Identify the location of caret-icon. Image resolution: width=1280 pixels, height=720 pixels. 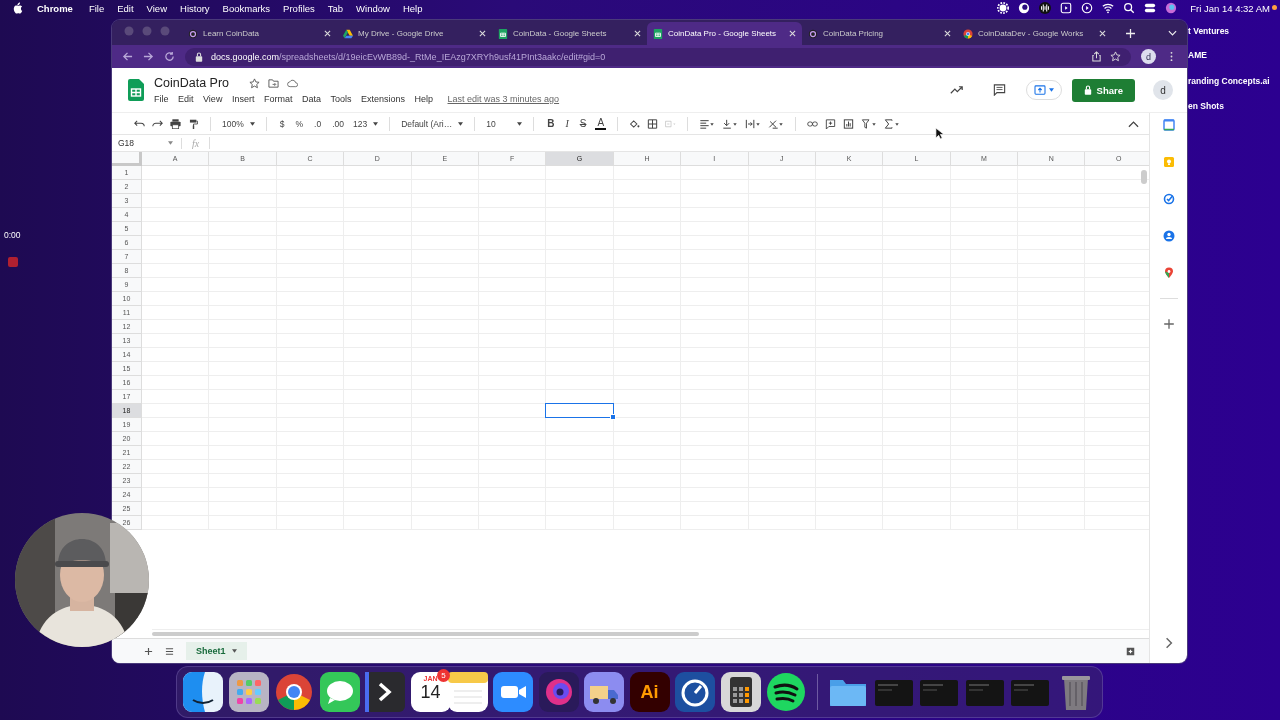
(170, 143).